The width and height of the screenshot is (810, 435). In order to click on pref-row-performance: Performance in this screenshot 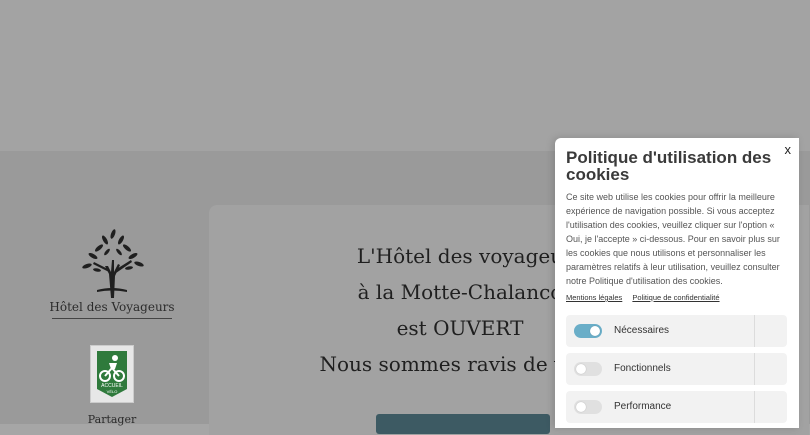, I will do `click(676, 407)`.